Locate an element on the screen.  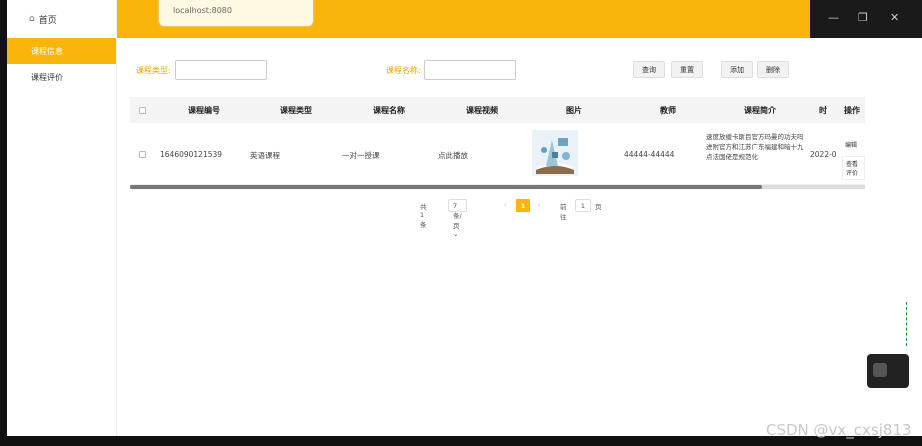
course-image is located at coordinates (555, 153).